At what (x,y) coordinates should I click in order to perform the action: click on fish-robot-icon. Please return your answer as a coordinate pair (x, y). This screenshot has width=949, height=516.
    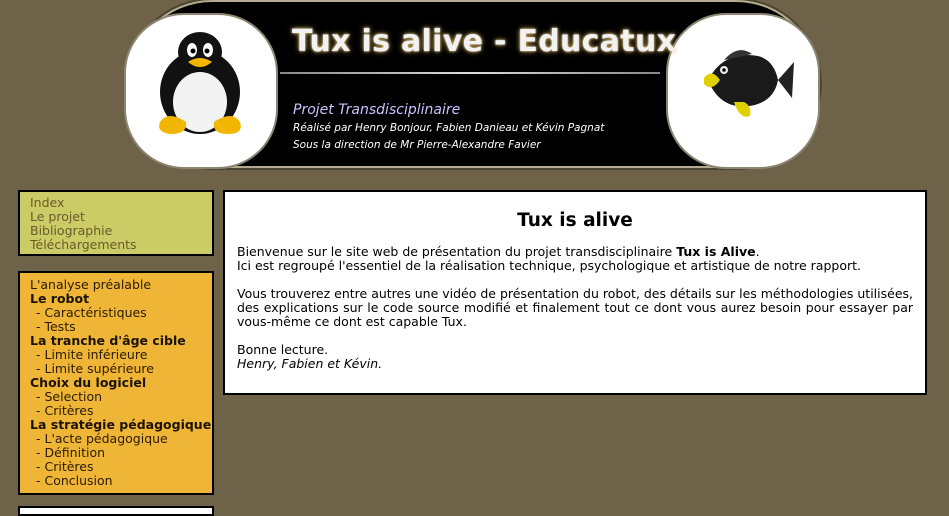
    Looking at the image, I should click on (749, 83).